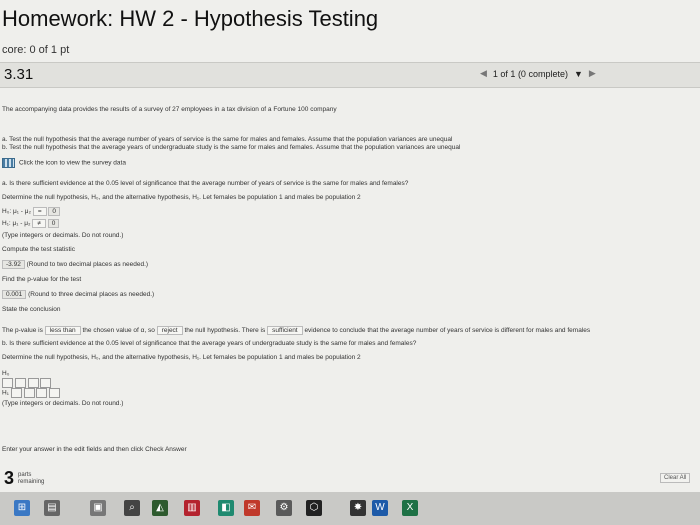 The width and height of the screenshot is (700, 525). Describe the element at coordinates (192, 508) in the screenshot. I see `onenote-icon: ▥` at that location.